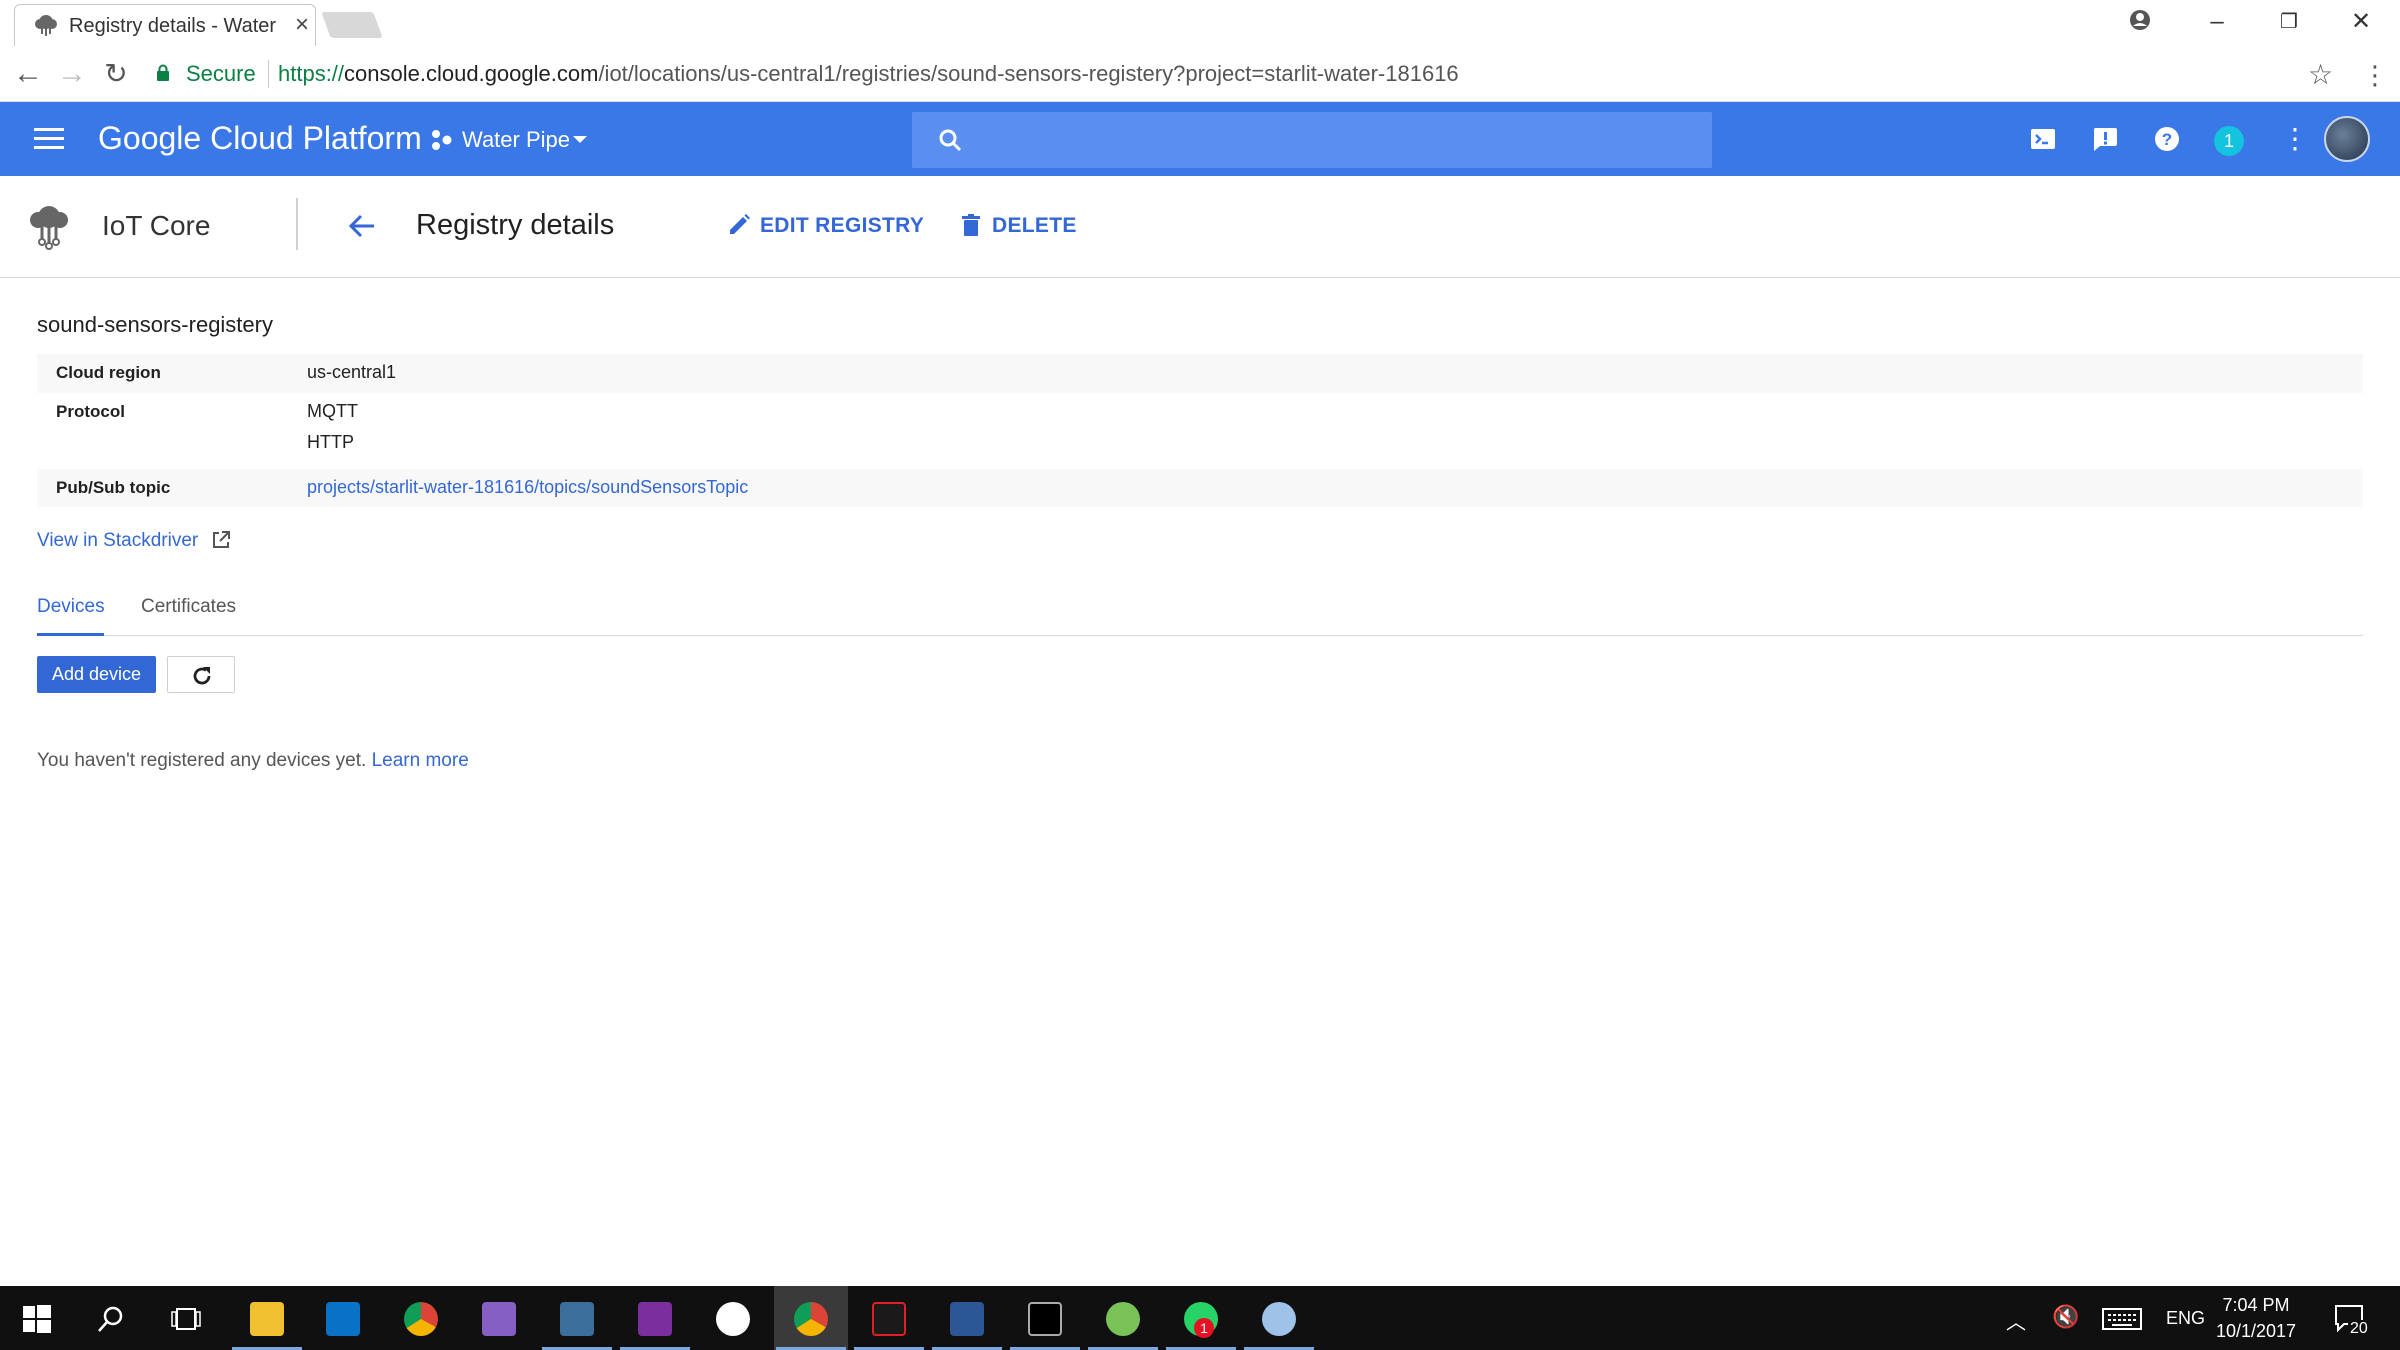  I want to click on taskbar-clock: 7:04 PM 10/1/2017, so click(2256, 1318).